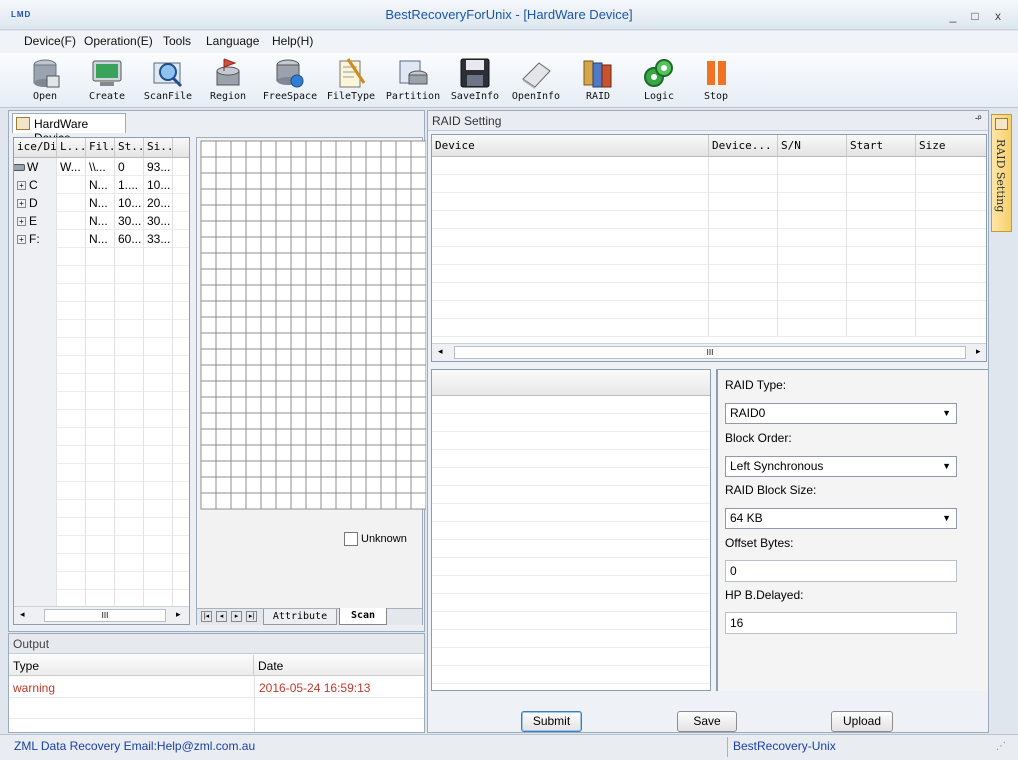 The height and width of the screenshot is (760, 1018). Describe the element at coordinates (812, 146) in the screenshot. I see `column-header: S/N` at that location.